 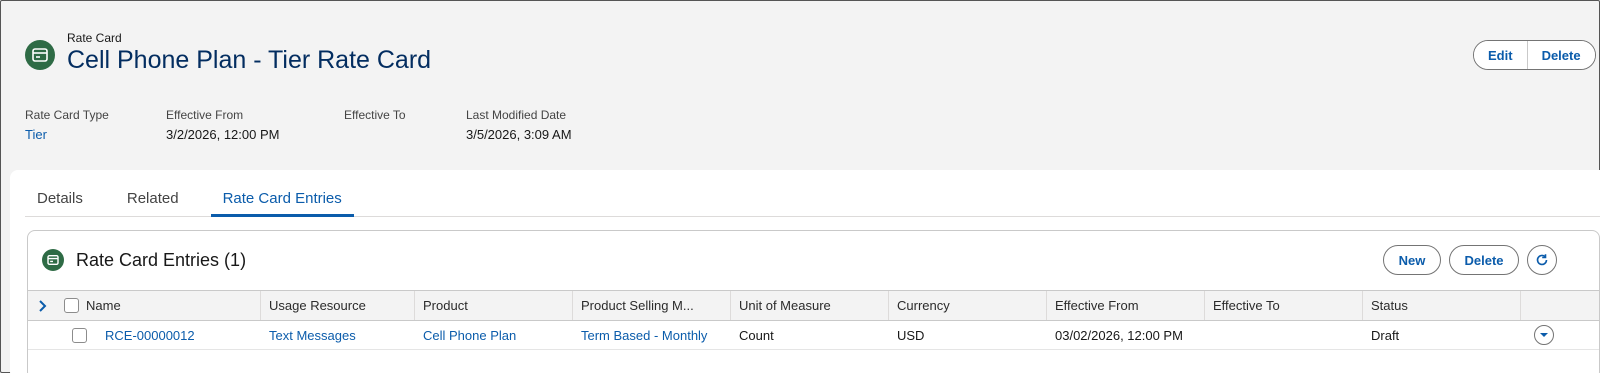 What do you see at coordinates (1560, 55) in the screenshot?
I see `delete-button: Delete` at bounding box center [1560, 55].